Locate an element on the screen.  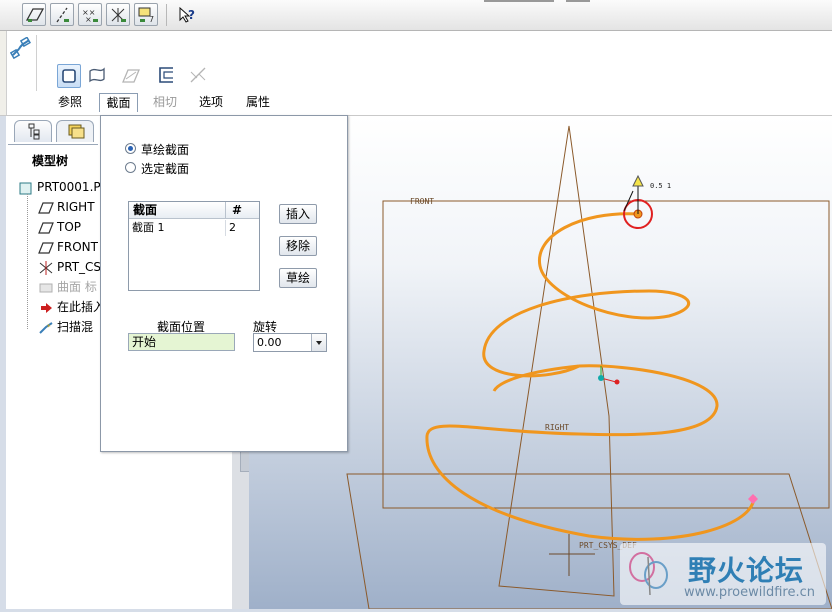
insert-button: 插入 is located at coordinates (298, 214).